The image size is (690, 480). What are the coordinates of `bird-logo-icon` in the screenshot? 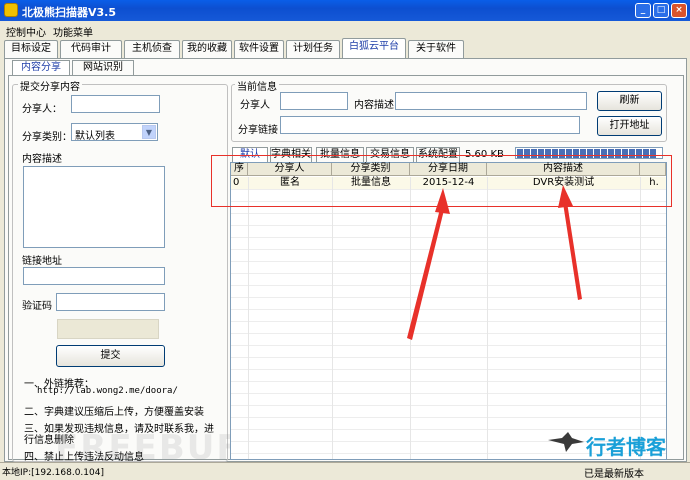 It's located at (566, 442).